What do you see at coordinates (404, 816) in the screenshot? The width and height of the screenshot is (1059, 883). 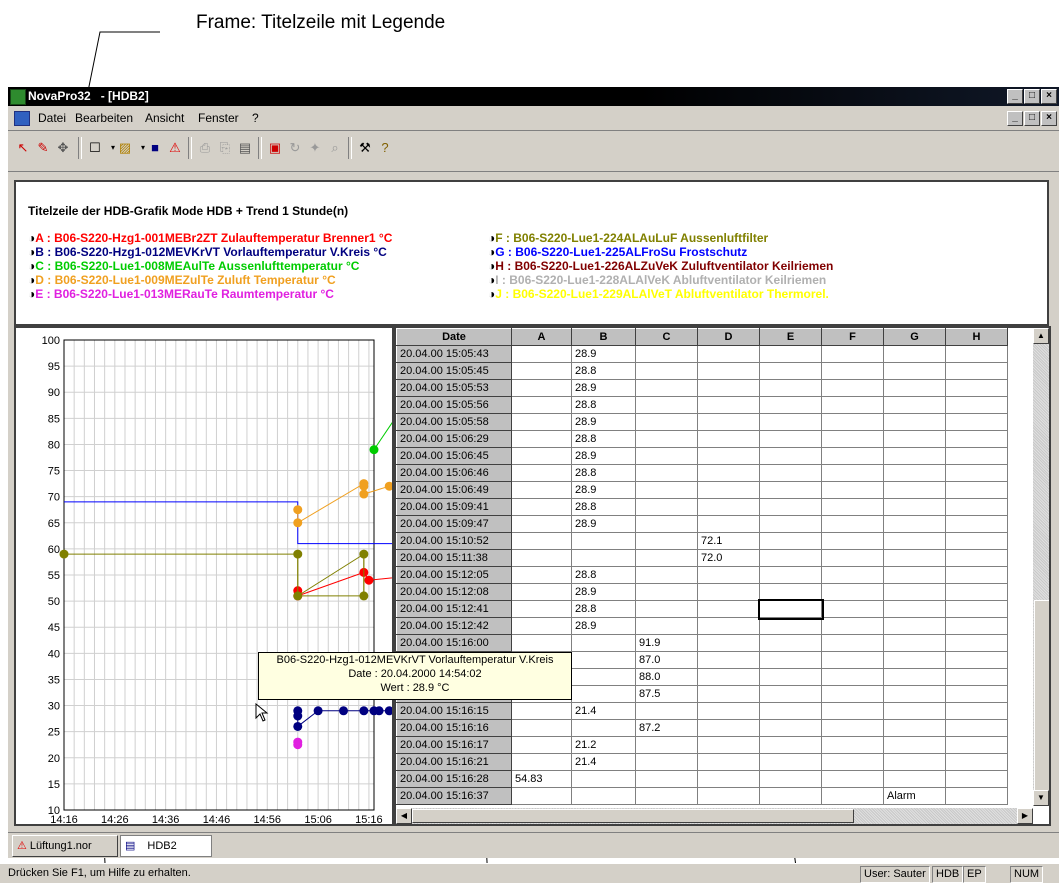 I see `scroll-left-icon: ◀` at bounding box center [404, 816].